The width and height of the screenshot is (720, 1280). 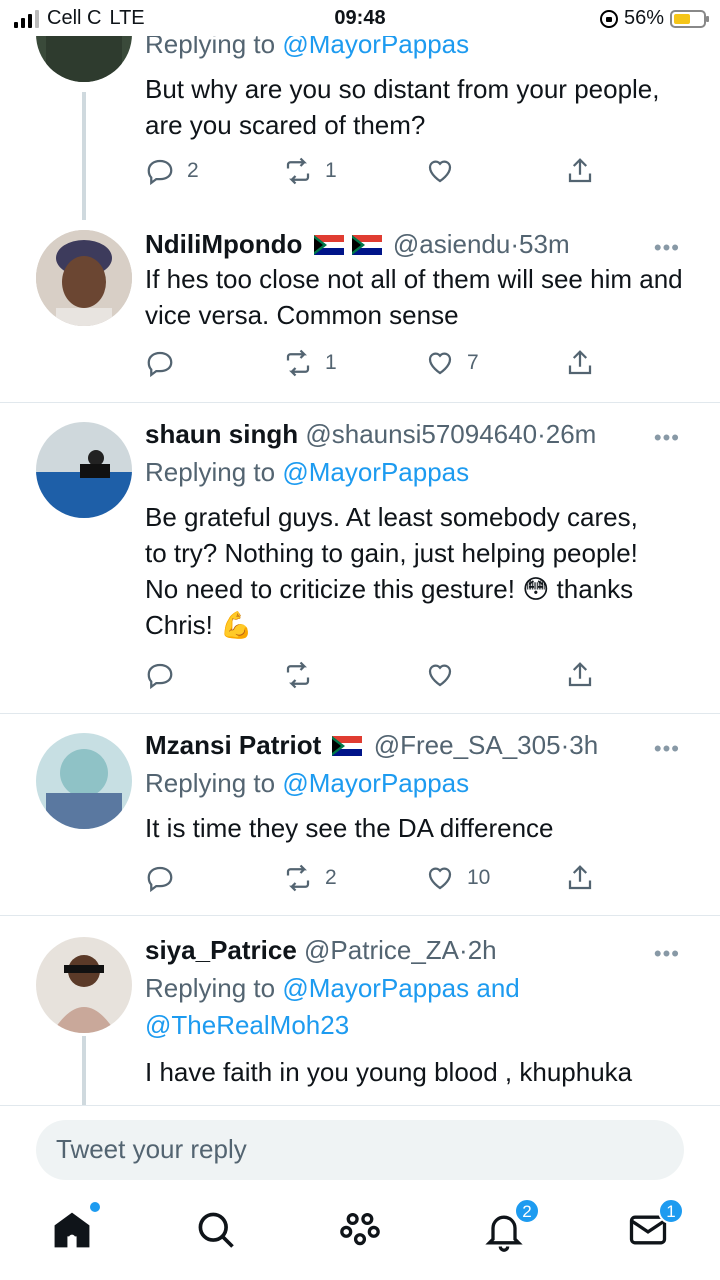 I want to click on battery-icon, so click(x=689, y=18).